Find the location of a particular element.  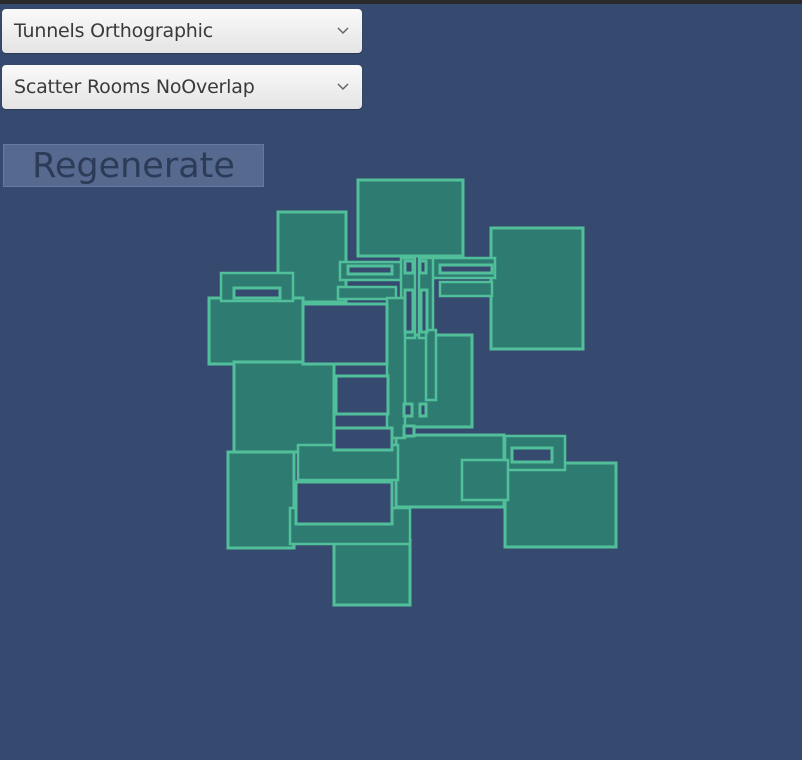

room-right-lower is located at coordinates (560, 505).